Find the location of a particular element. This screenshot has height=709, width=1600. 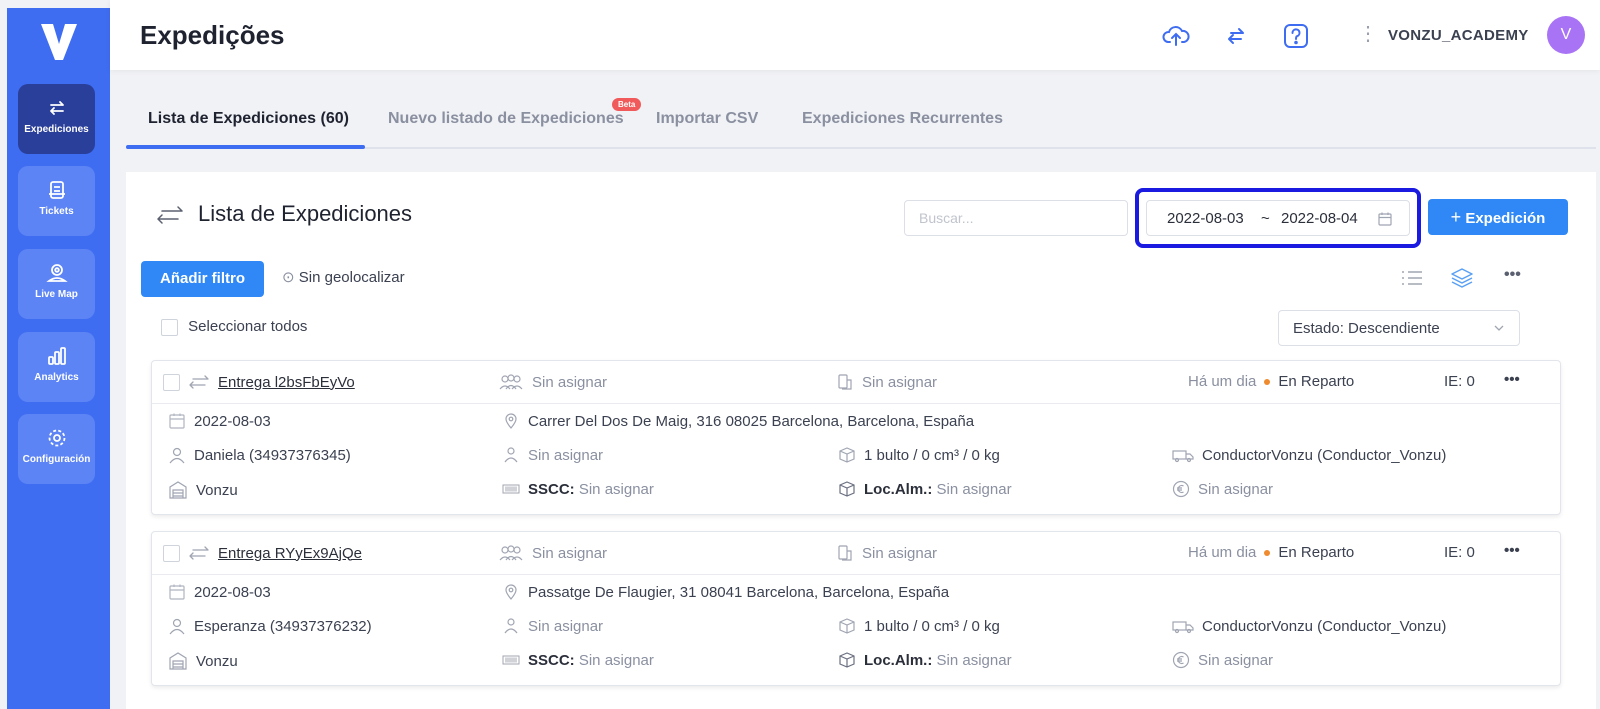

select-all: Seleccionar todos is located at coordinates (234, 327).